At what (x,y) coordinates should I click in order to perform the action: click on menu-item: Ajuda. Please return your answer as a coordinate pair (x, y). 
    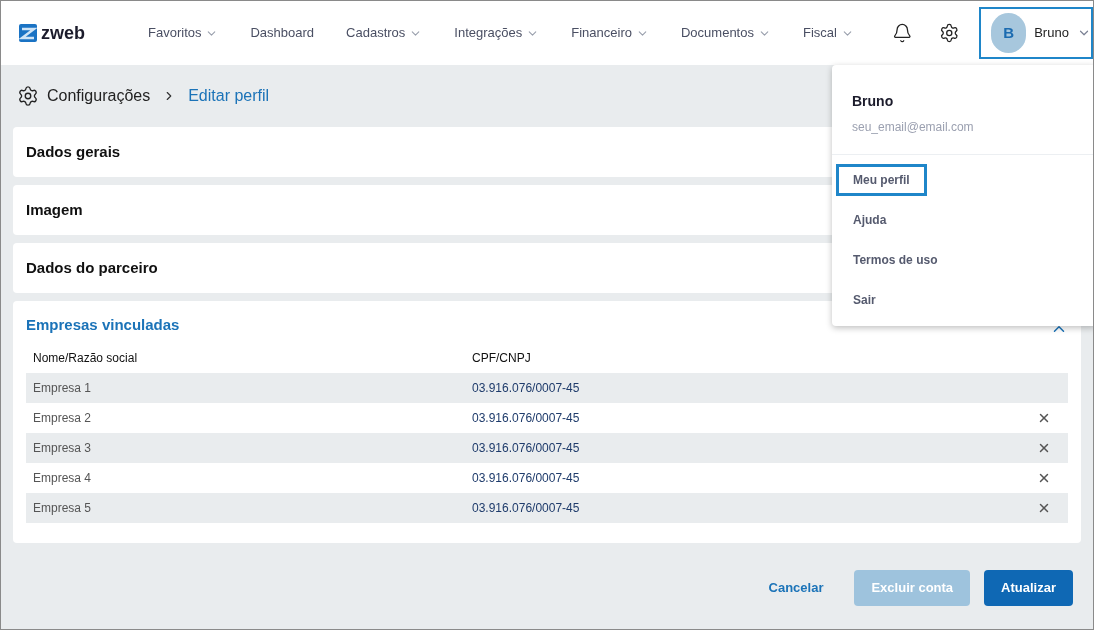
    Looking at the image, I should click on (870, 220).